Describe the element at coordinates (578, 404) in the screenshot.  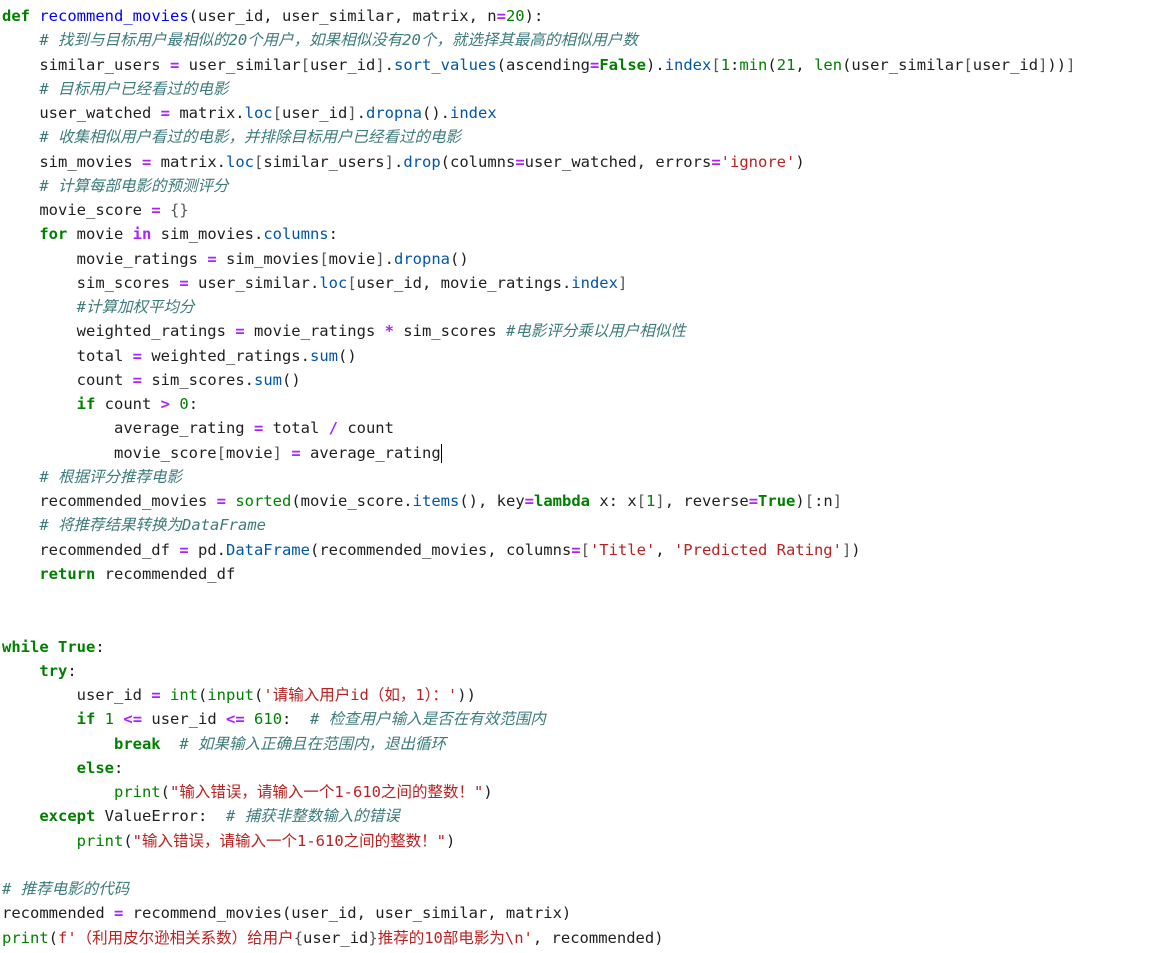
I see `code-line: if count > 0:` at that location.